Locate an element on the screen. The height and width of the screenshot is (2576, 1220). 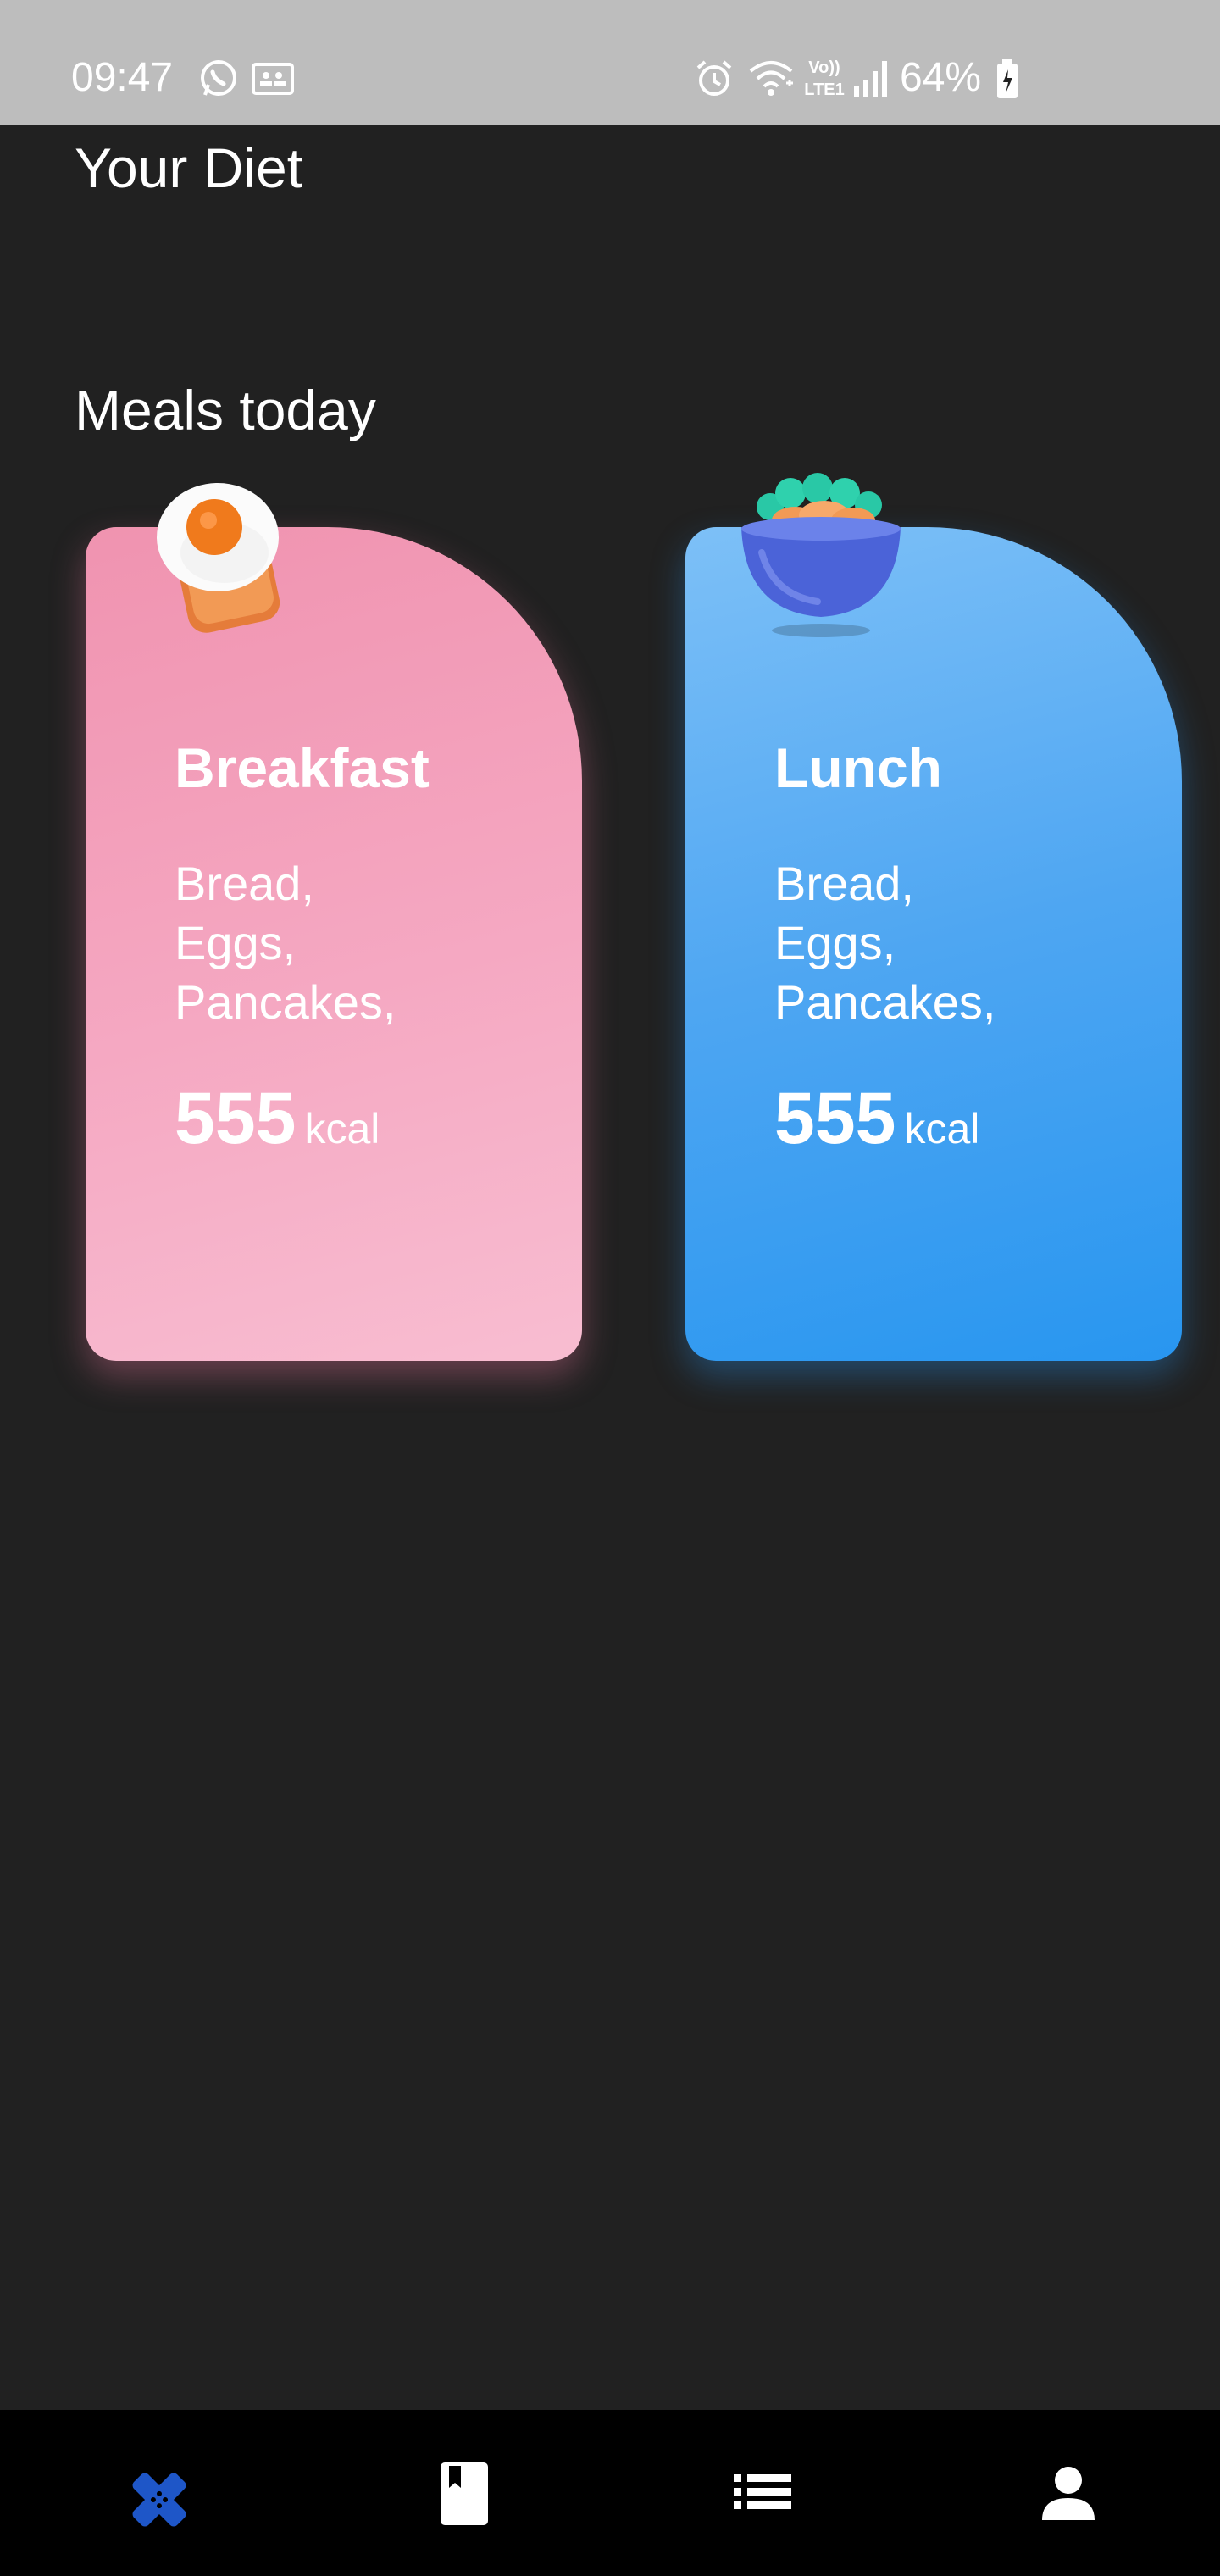
meal-name: Breakfast is located at coordinates (302, 767).